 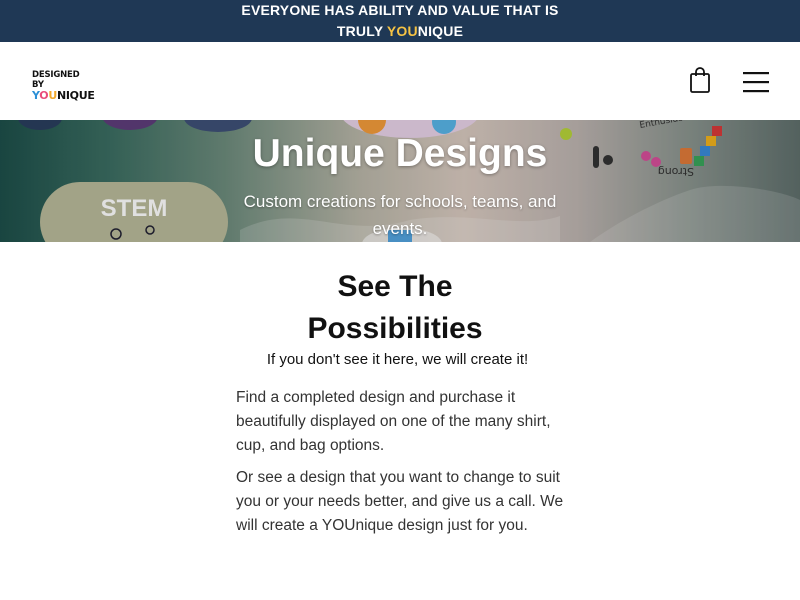 I want to click on logo-line-2: YOUNIQUE, so click(x=63, y=95).